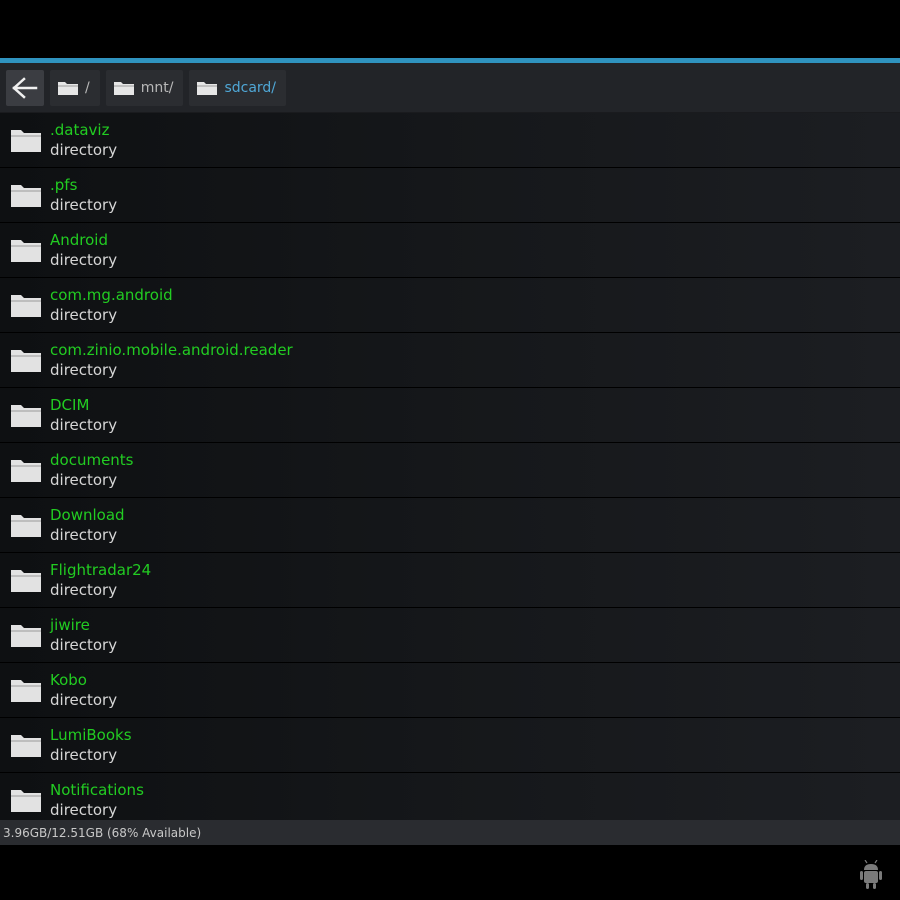 This screenshot has height=900, width=900. Describe the element at coordinates (91, 745) in the screenshot. I see `file-row-text: LumiBooks directory` at that location.